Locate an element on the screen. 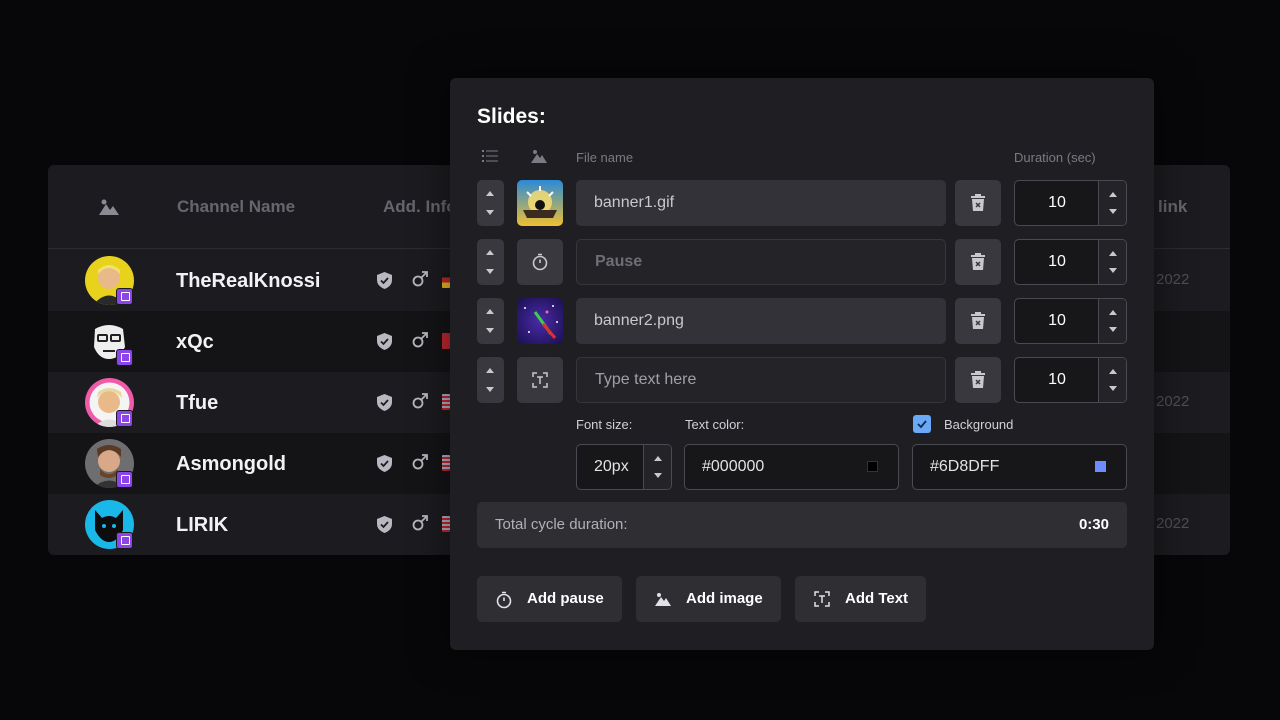 The height and width of the screenshot is (720, 1280). add-image-button: Add image is located at coordinates (708, 599).